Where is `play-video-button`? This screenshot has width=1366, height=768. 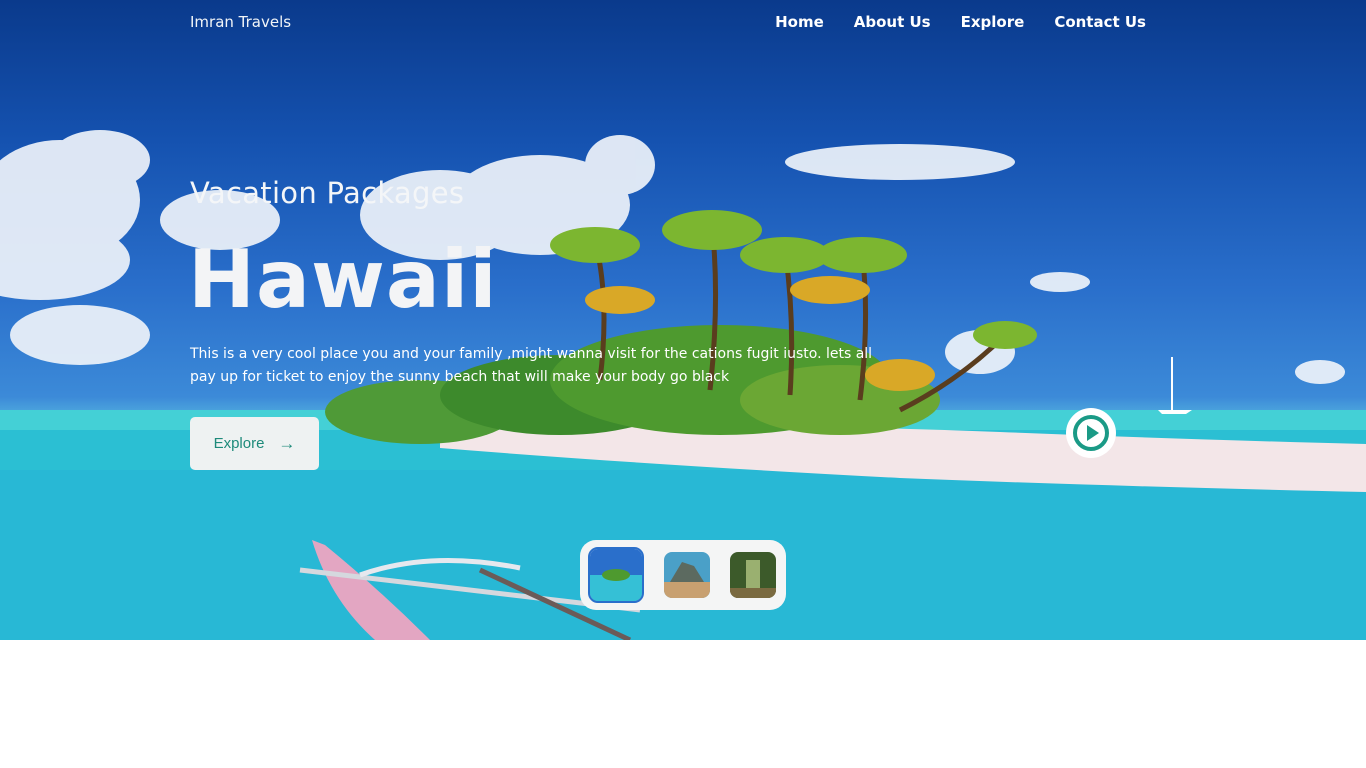
play-video-button is located at coordinates (1091, 433).